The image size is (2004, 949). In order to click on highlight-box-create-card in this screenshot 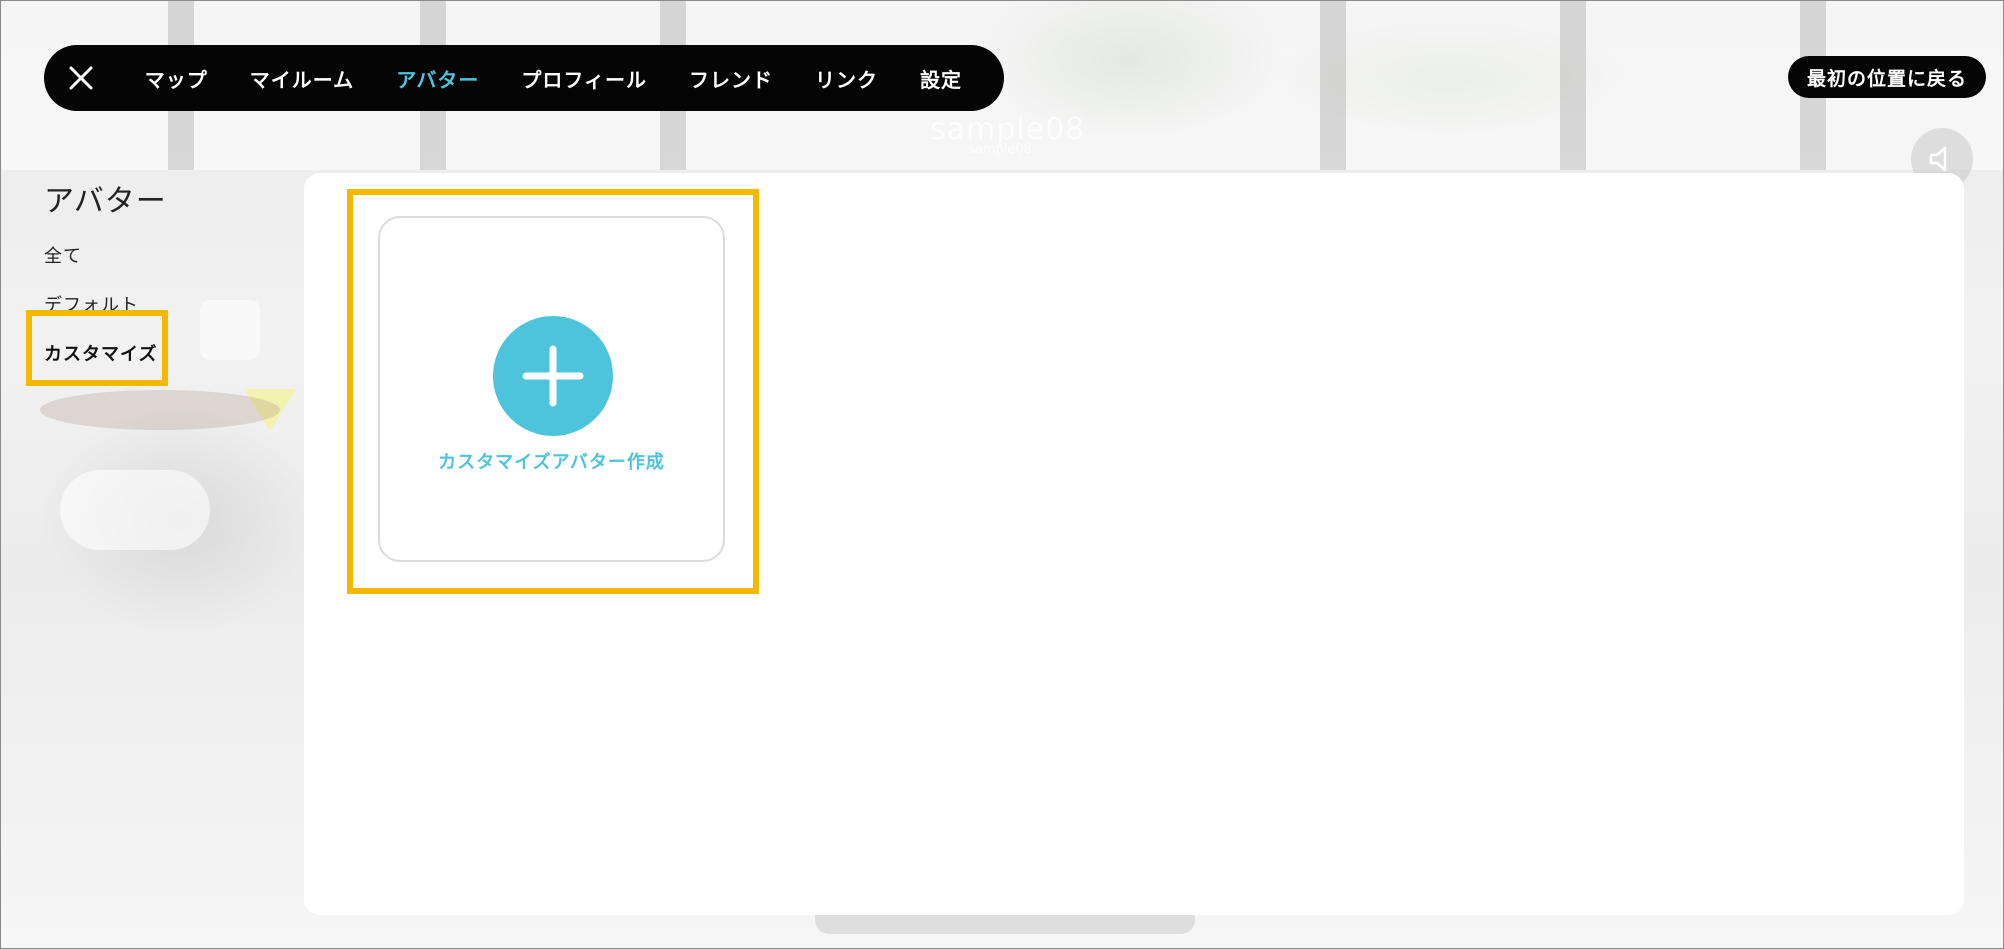, I will do `click(553, 391)`.